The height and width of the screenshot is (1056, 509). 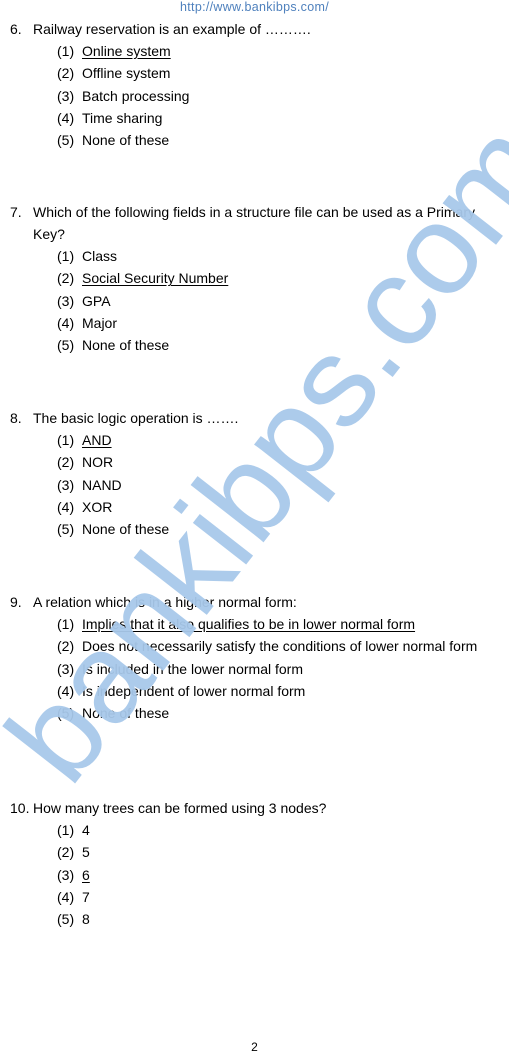 What do you see at coordinates (96, 300) in the screenshot?
I see `option-text: GPA` at bounding box center [96, 300].